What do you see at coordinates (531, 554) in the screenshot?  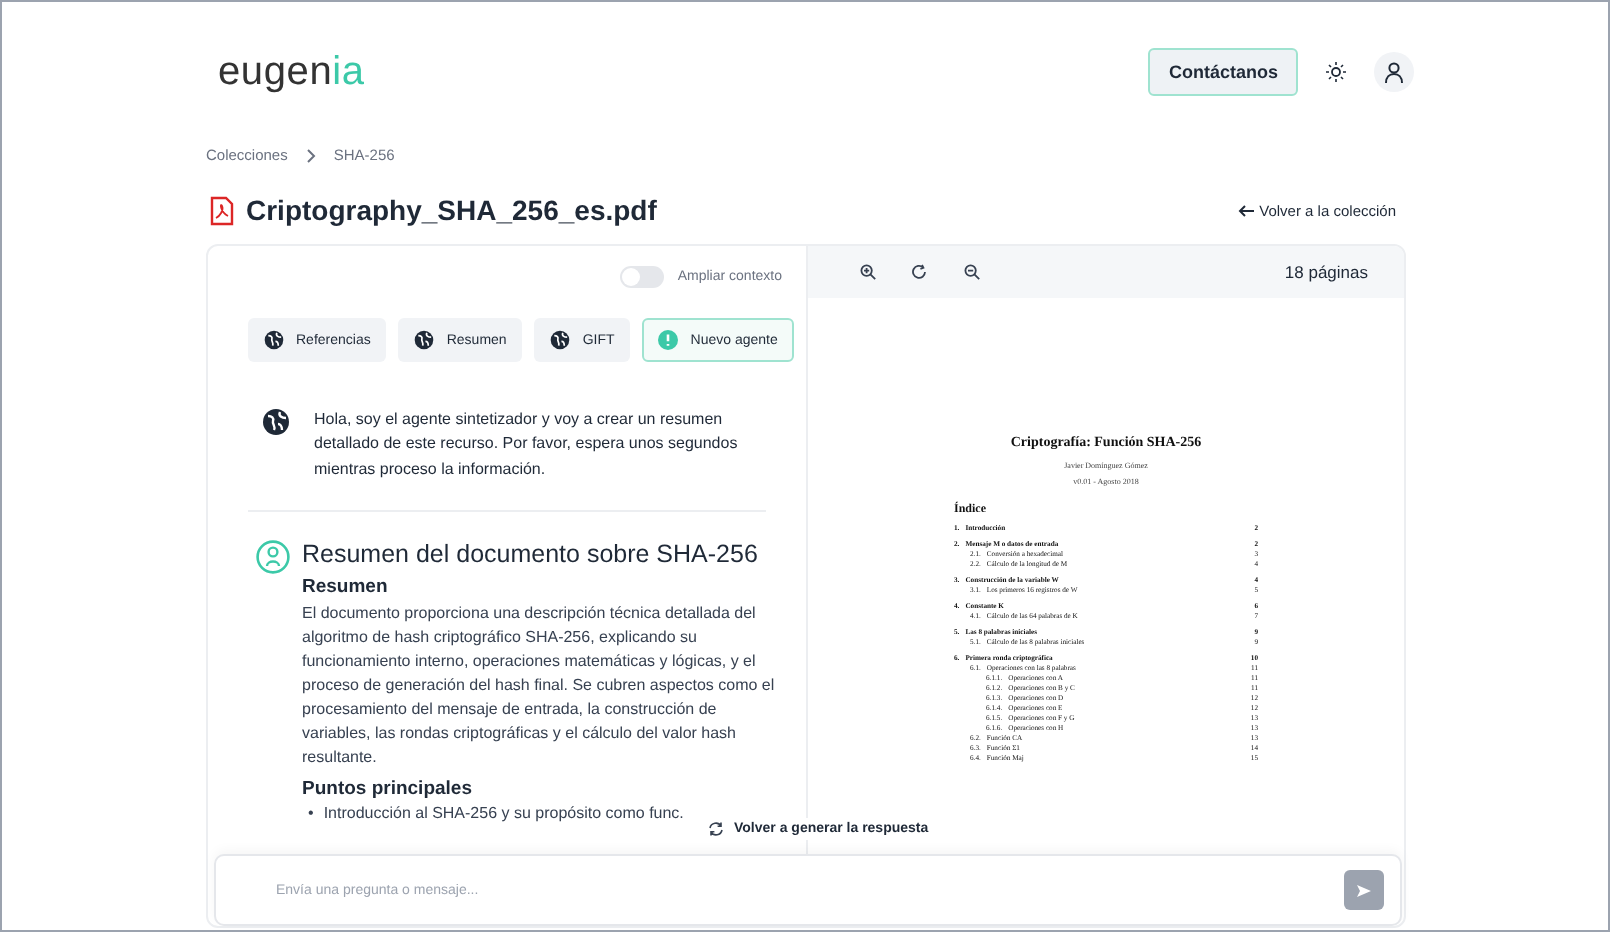 I see `summary-title: Resumen del documento sobre SHA-256` at bounding box center [531, 554].